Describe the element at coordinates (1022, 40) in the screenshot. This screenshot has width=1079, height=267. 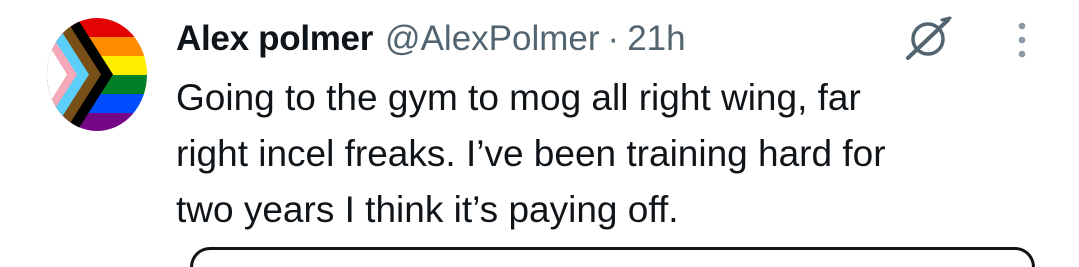
I see `more-vertical-icon` at that location.